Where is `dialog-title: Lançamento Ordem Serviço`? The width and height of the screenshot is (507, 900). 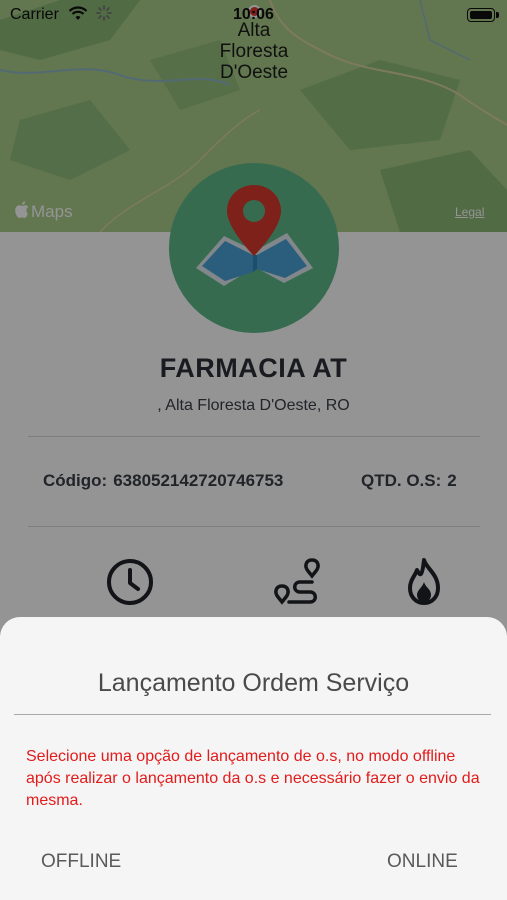
dialog-title: Lançamento Ordem Serviço is located at coordinates (253, 683).